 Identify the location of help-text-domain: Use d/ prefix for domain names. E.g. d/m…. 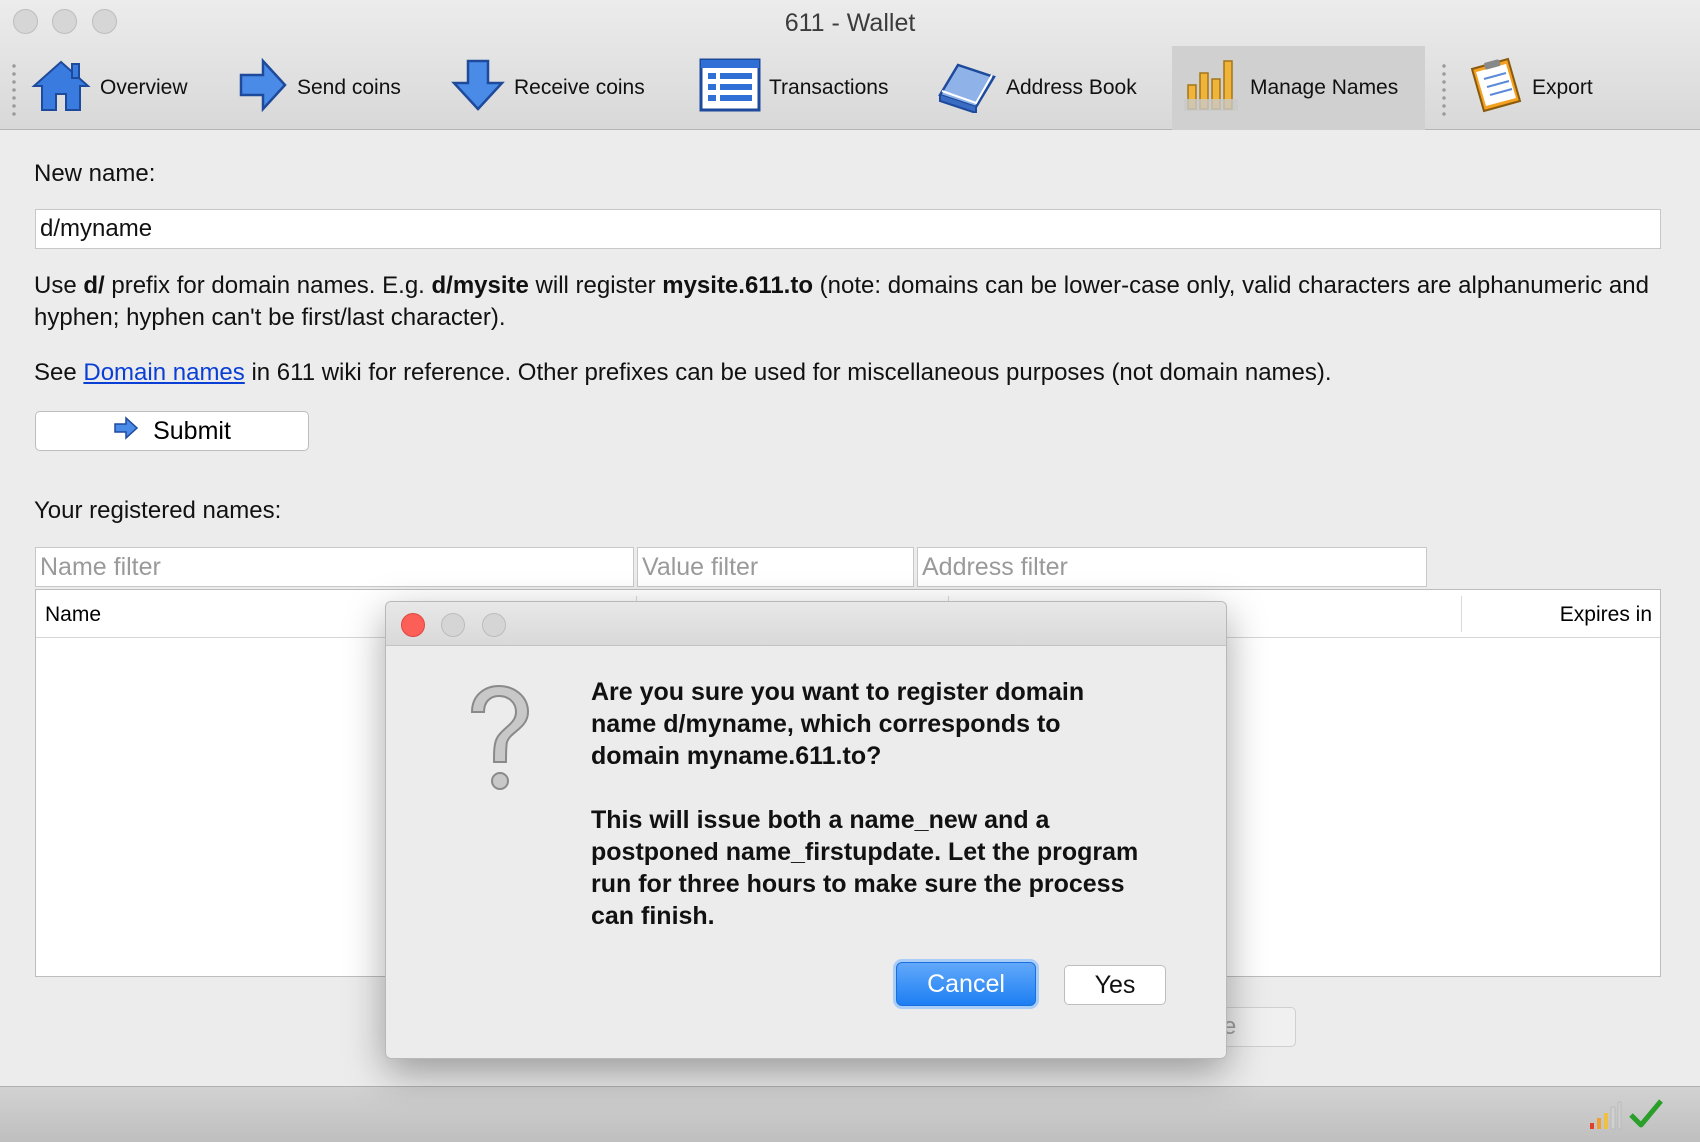
(841, 301).